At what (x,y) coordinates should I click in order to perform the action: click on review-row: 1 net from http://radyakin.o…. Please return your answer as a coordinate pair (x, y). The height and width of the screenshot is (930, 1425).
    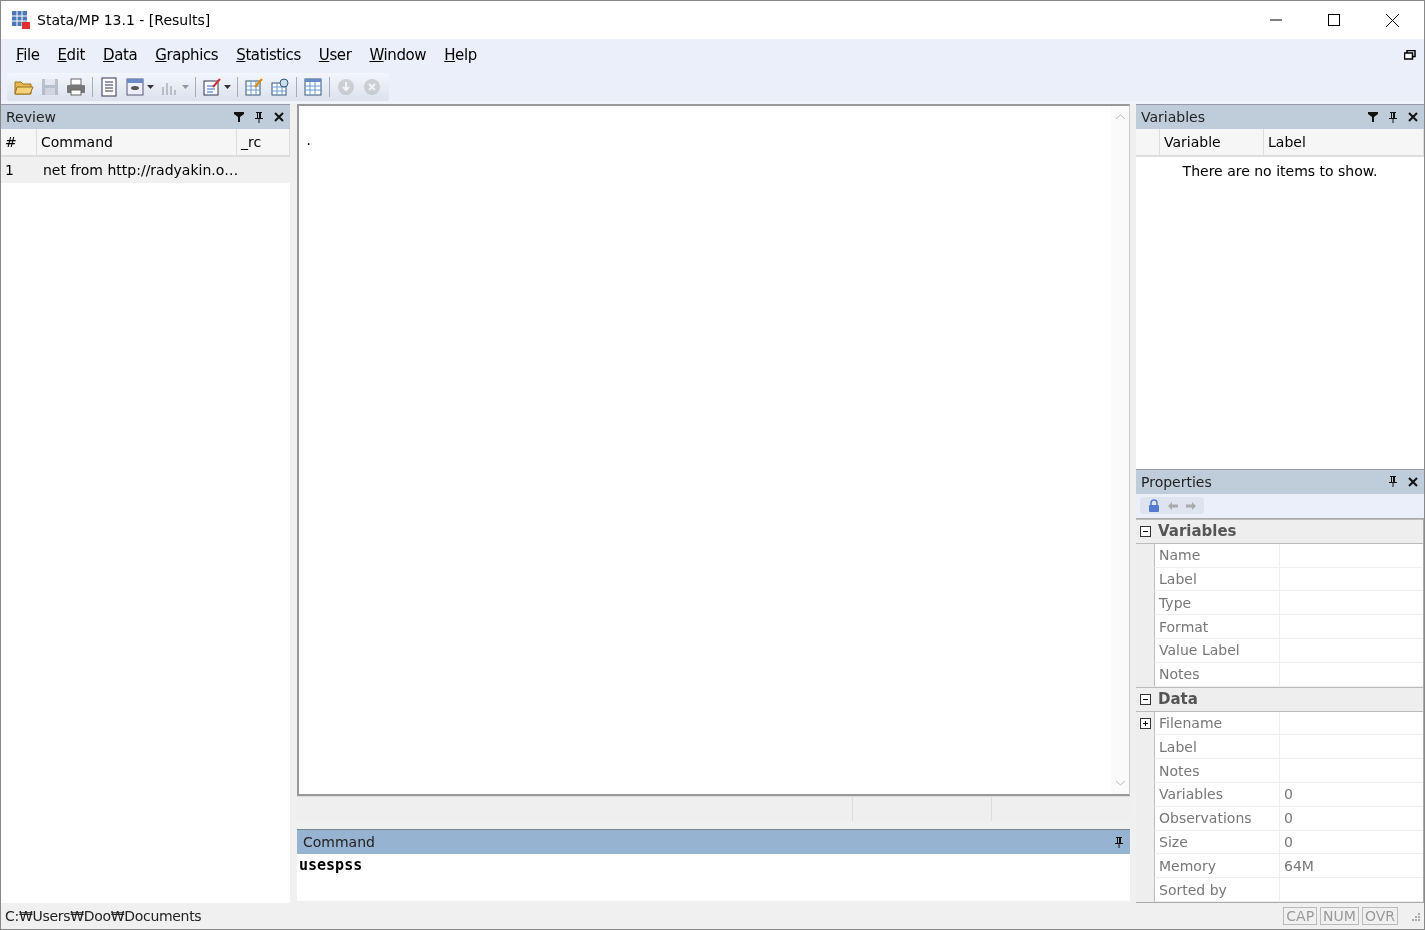
    Looking at the image, I should click on (145, 170).